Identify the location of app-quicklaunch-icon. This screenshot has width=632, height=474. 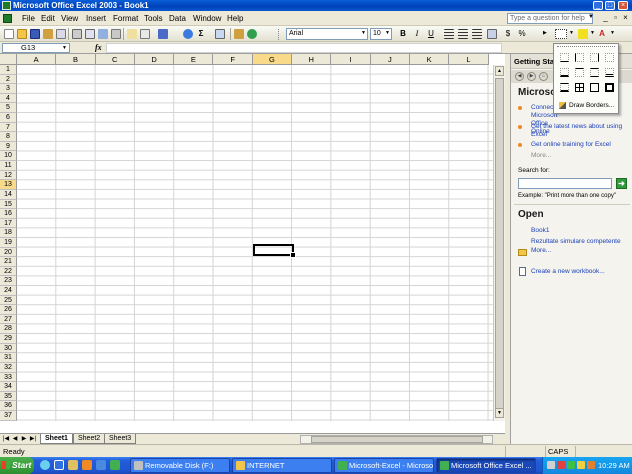
(87, 465).